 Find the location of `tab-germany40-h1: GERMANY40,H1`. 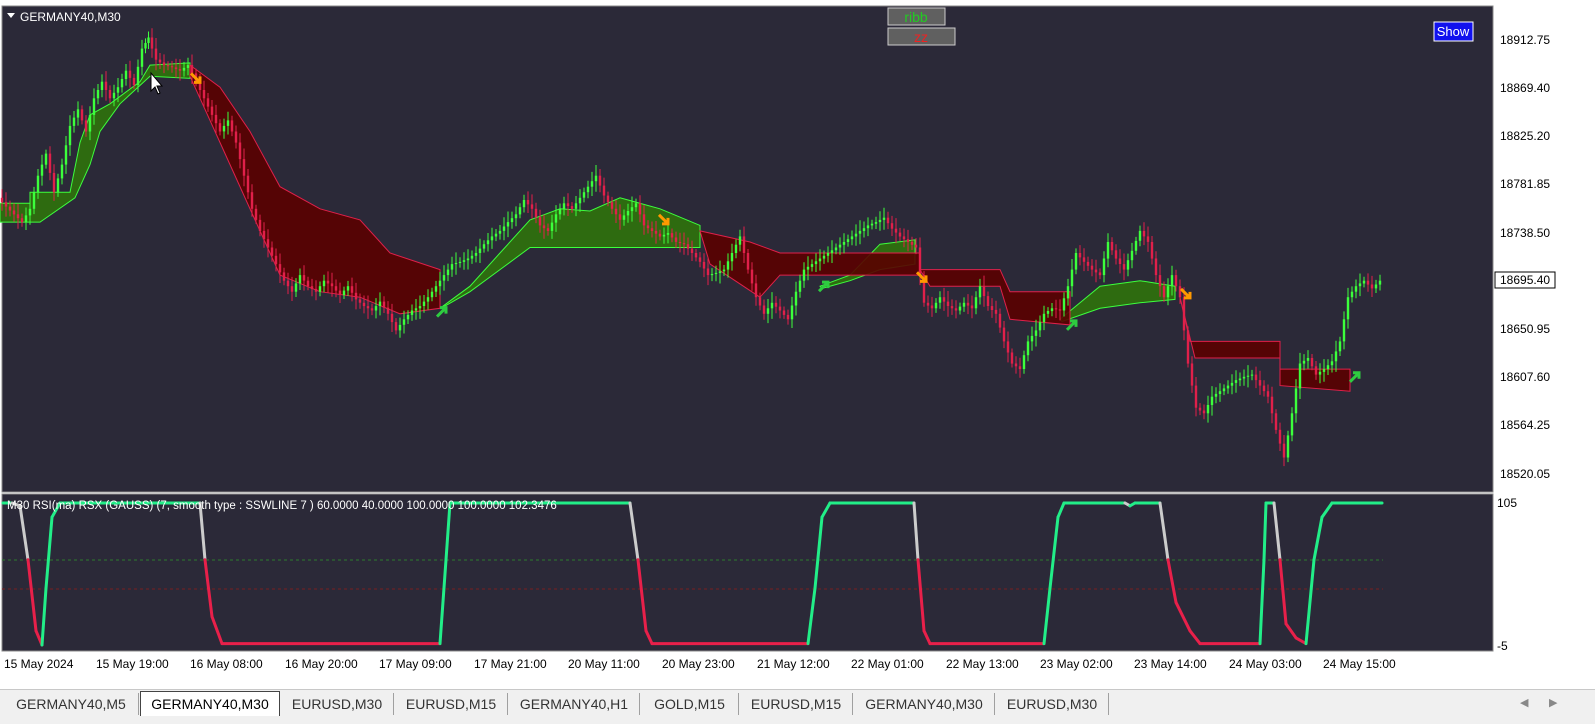

tab-germany40-h1: GERMANY40,H1 is located at coordinates (574, 704).